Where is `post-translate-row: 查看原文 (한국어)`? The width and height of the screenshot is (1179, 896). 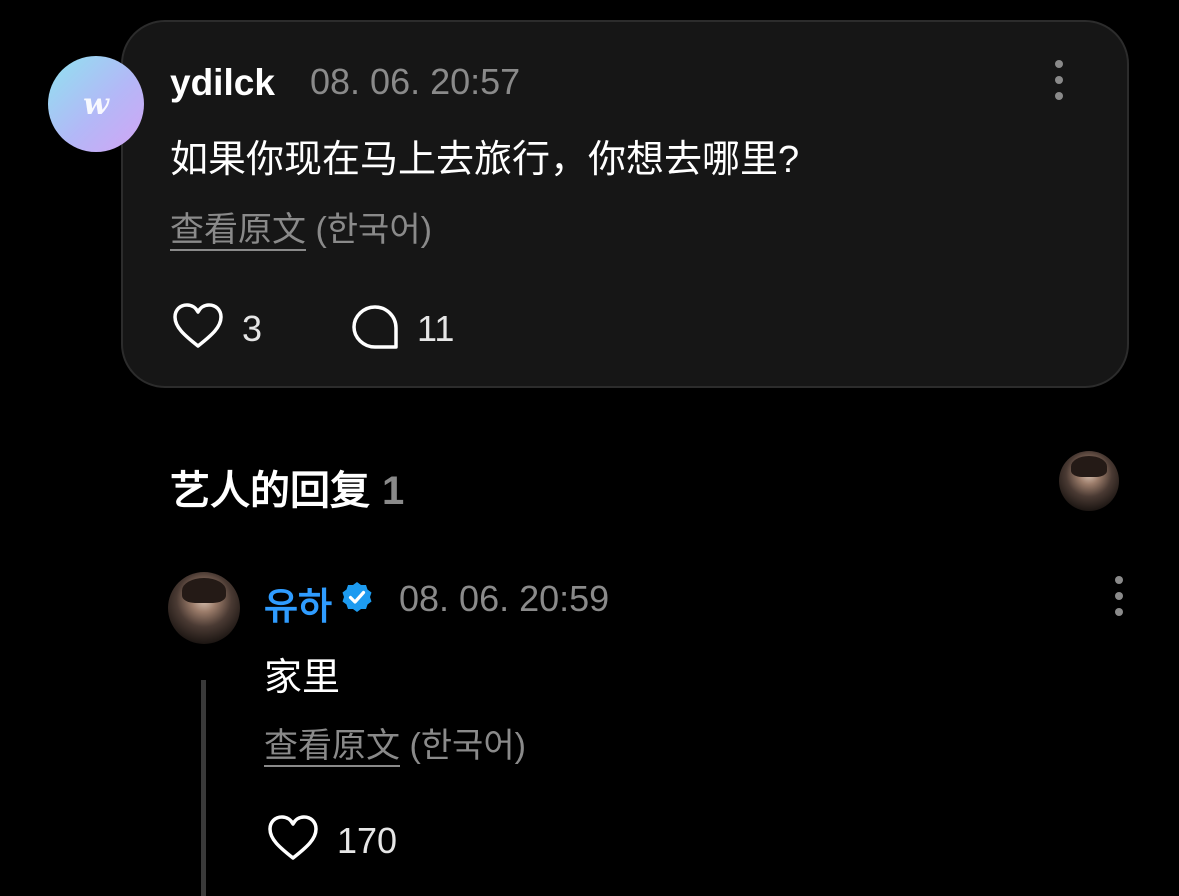
post-translate-row: 查看原文 (한국어) is located at coordinates (301, 226).